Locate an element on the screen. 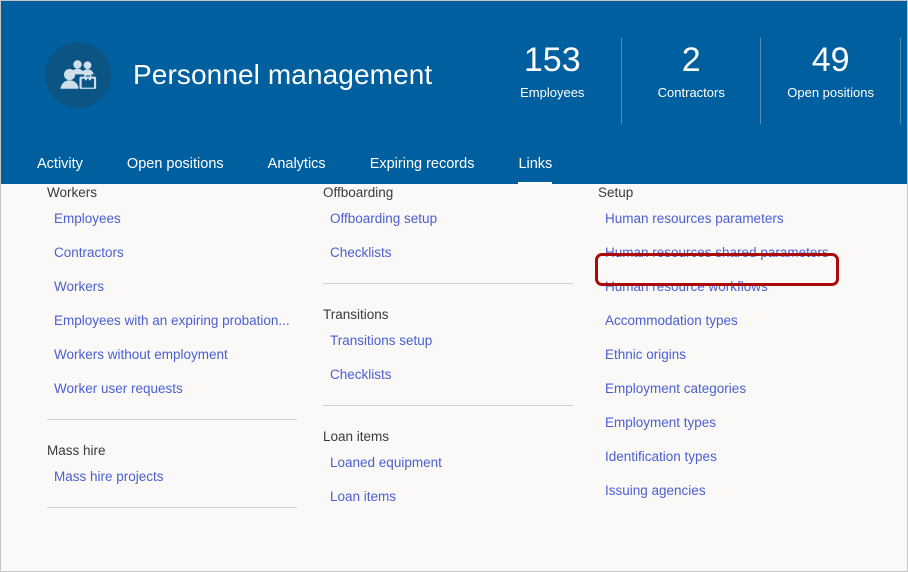 The image size is (908, 572). link-group-title: Offboarding is located at coordinates (358, 192).